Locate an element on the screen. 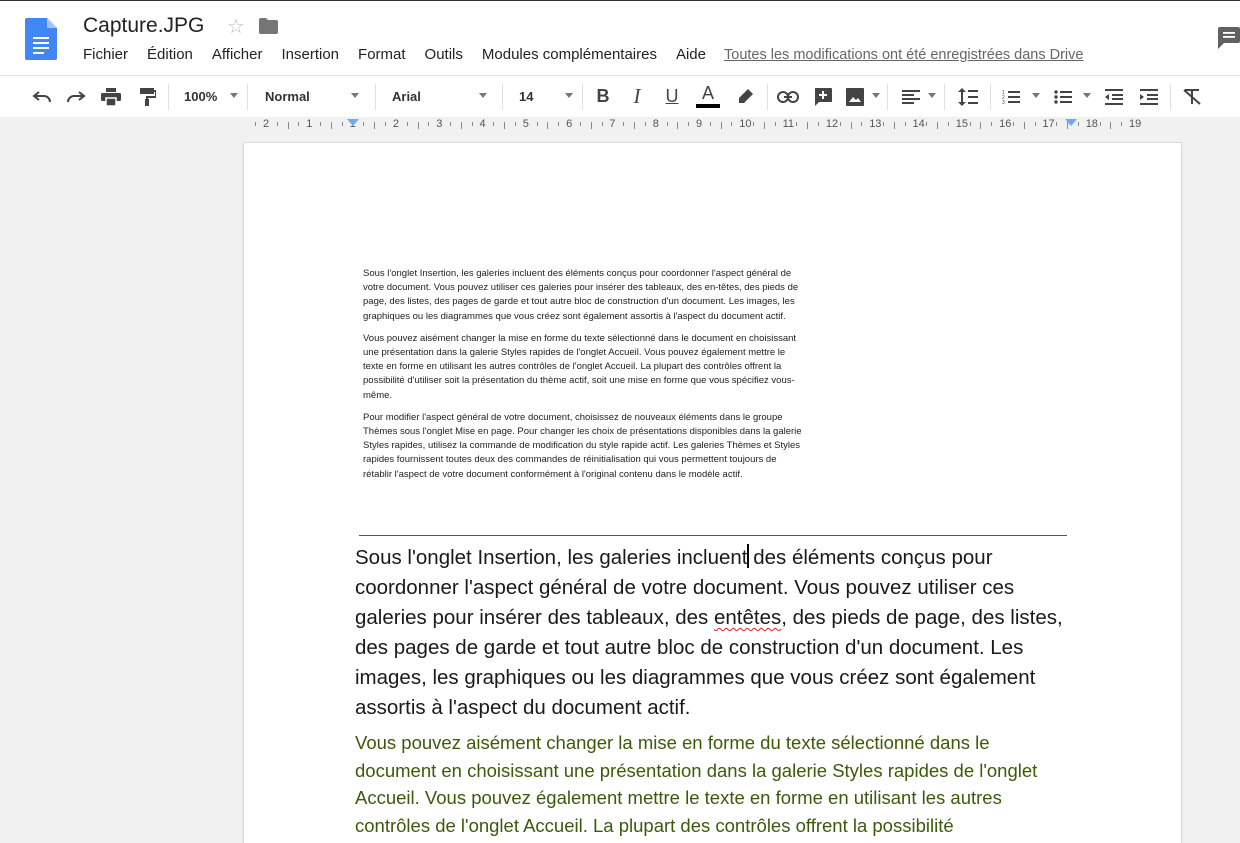  redo-icon is located at coordinates (76, 96).